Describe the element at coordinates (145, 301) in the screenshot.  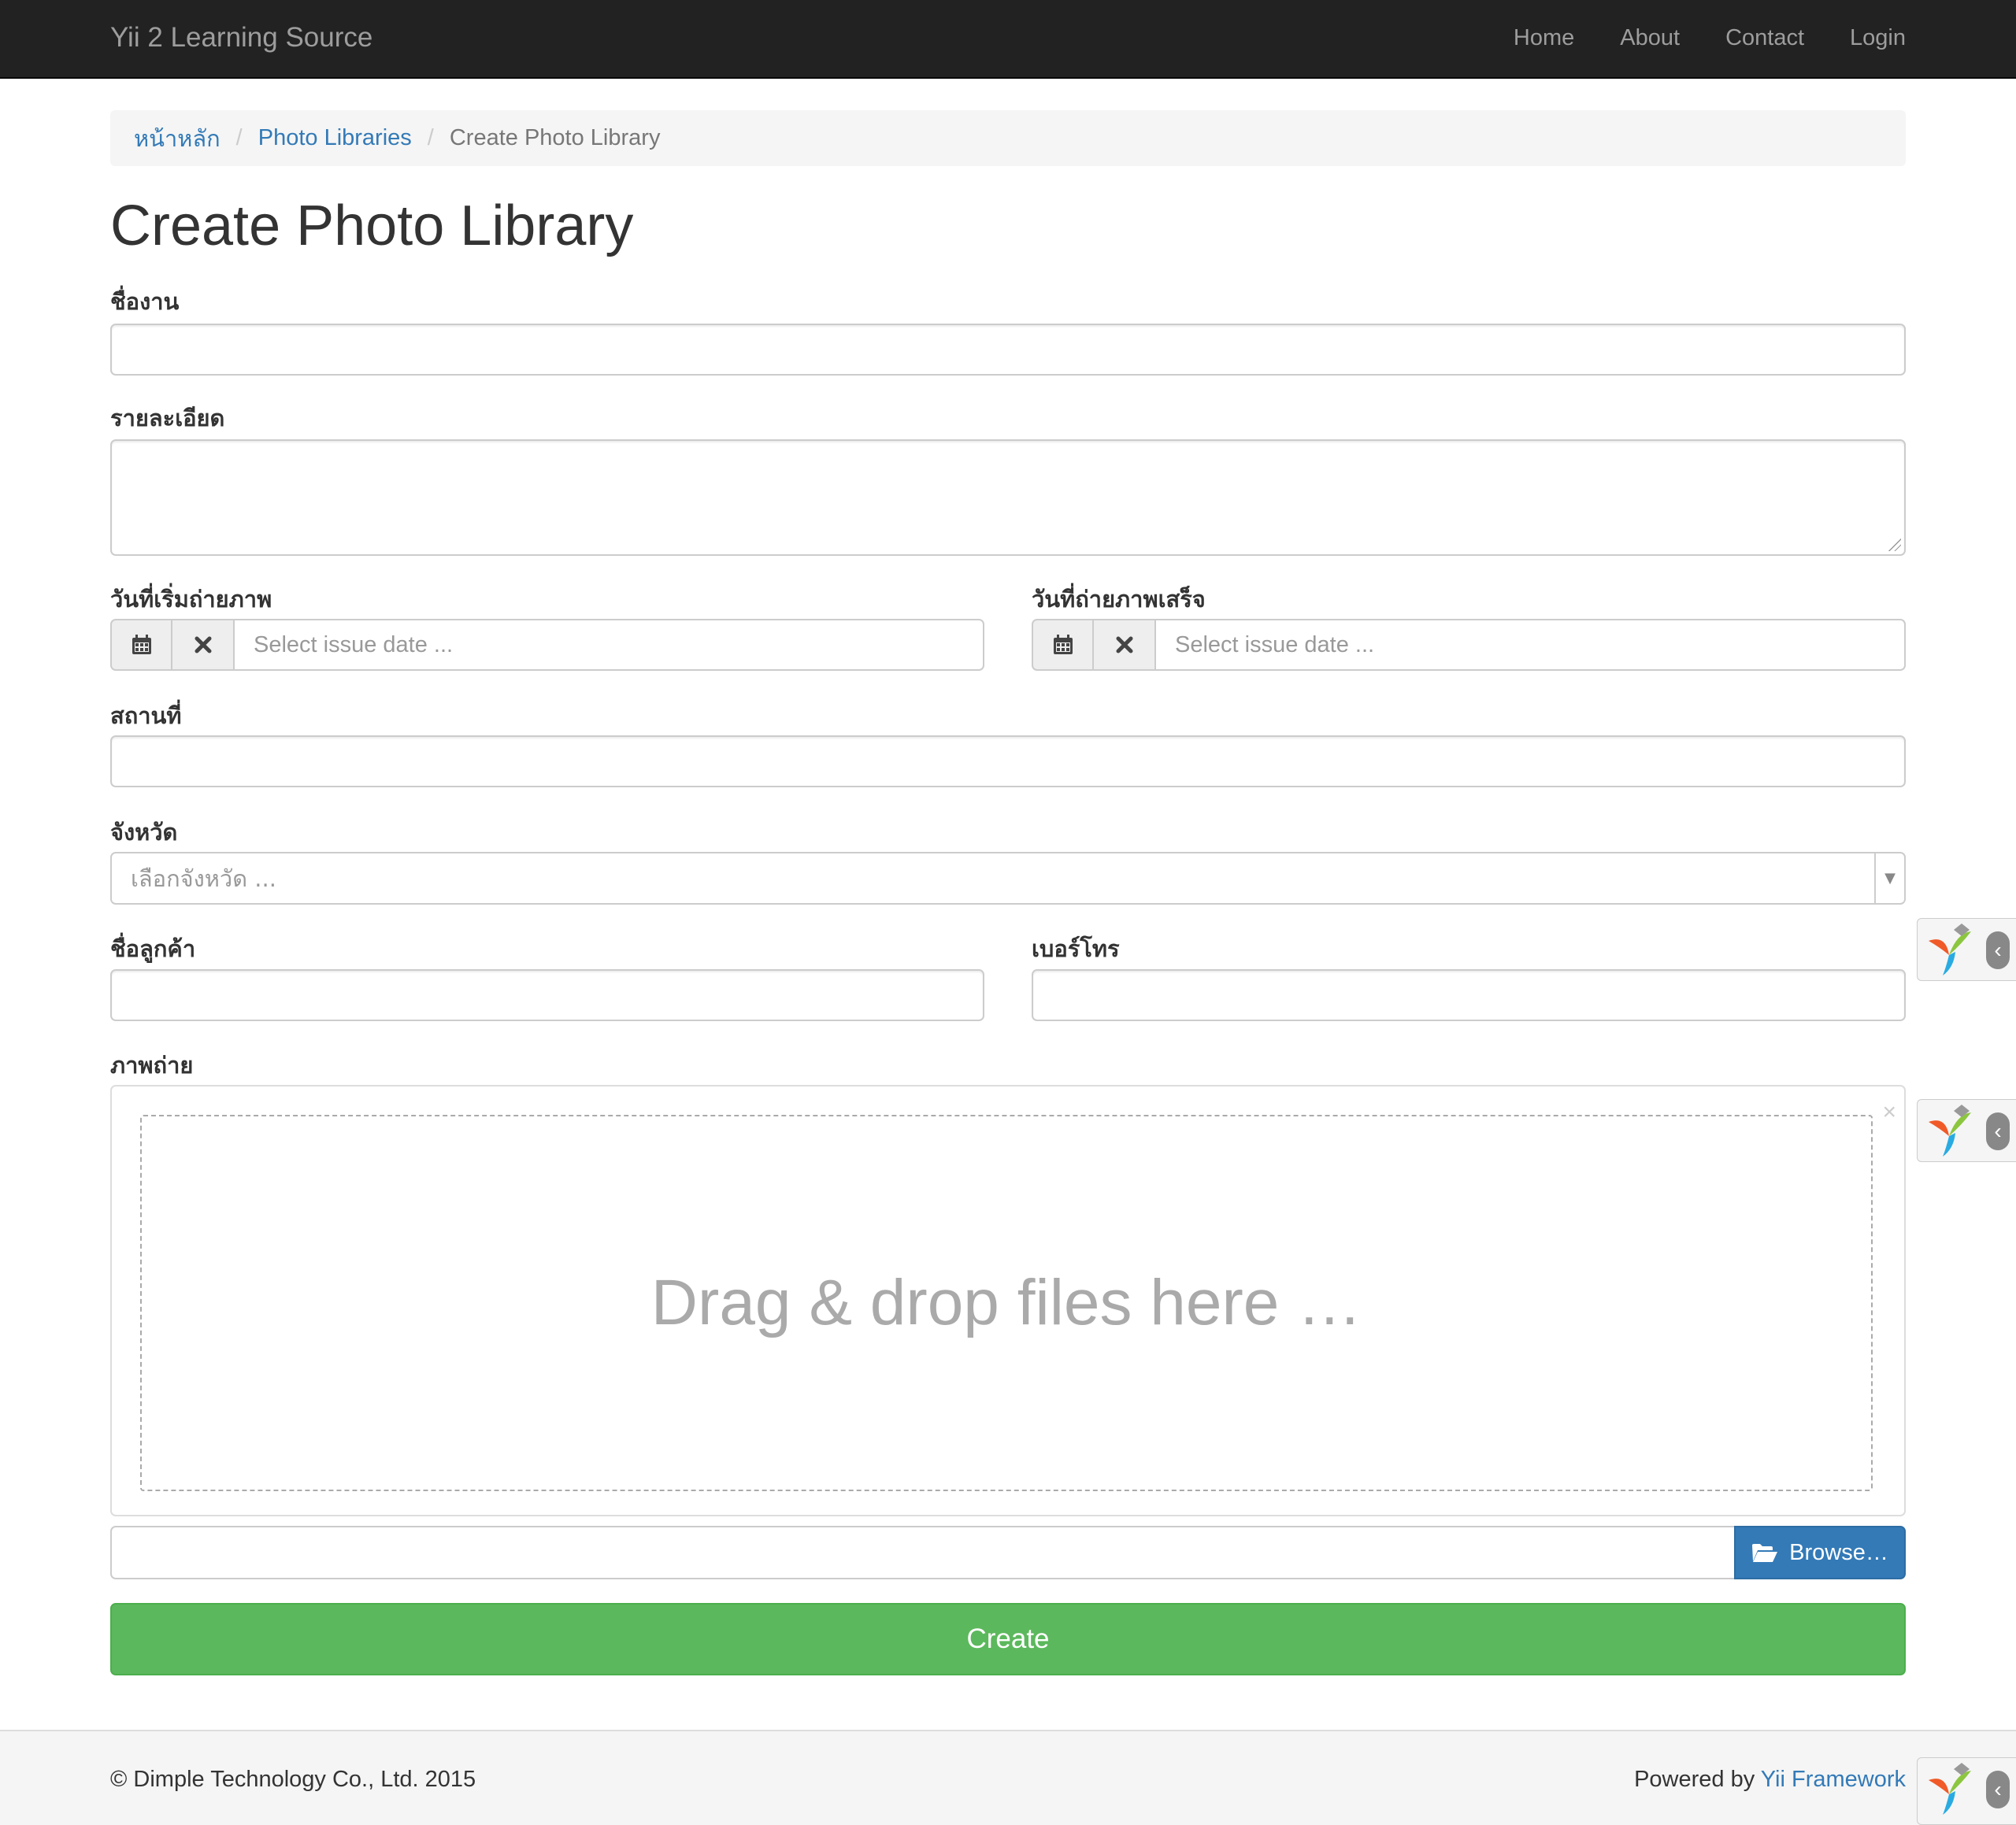
I see `job-name-label: ชื่องาน` at that location.